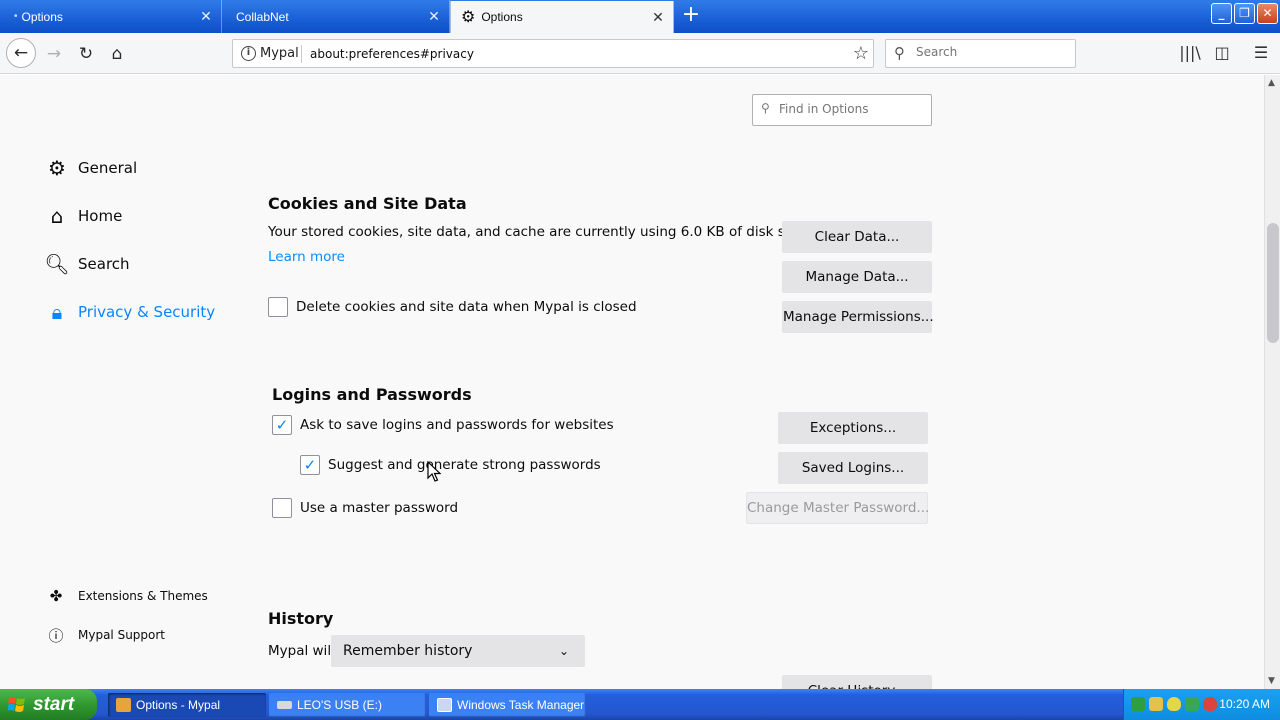 Image resolution: width=1280 pixels, height=720 pixels. I want to click on category-label: General, so click(108, 168).